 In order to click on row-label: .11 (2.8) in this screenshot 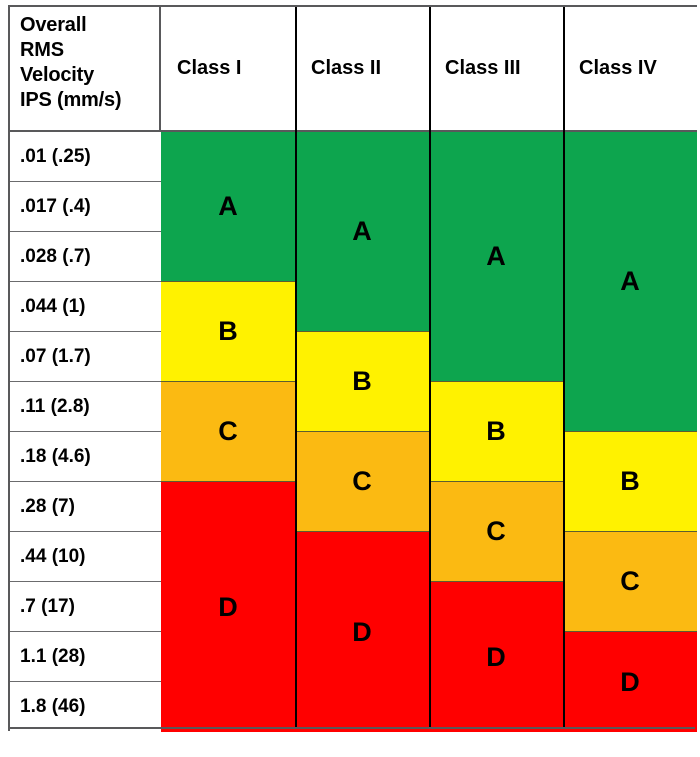, I will do `click(85, 407)`.